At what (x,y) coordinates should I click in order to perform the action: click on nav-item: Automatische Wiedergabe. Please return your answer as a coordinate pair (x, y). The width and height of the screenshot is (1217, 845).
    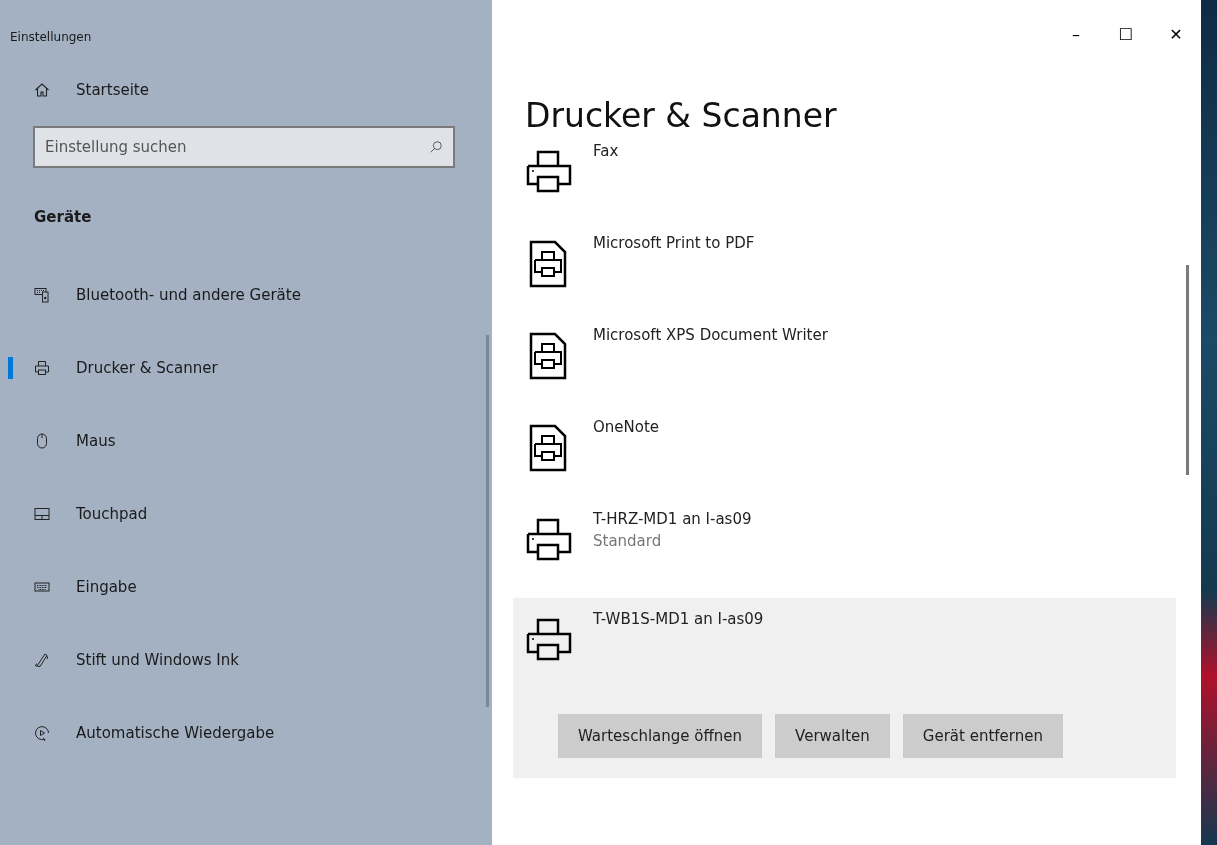
    Looking at the image, I should click on (246, 733).